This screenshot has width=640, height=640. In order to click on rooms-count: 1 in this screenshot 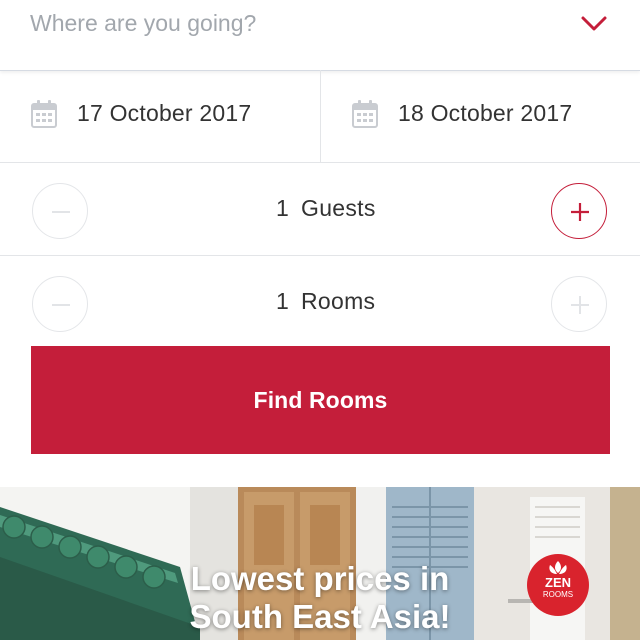, I will do `click(282, 301)`.